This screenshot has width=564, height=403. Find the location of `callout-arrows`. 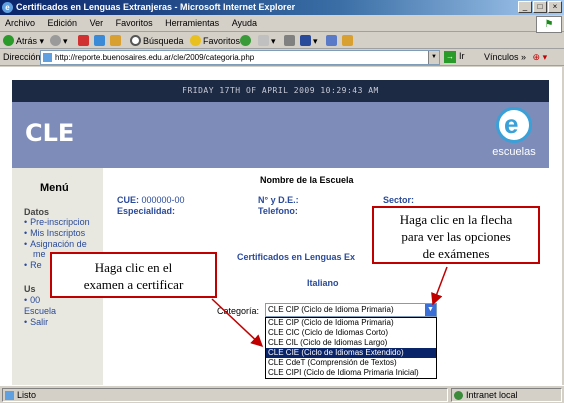

callout-arrows is located at coordinates (329, 307).